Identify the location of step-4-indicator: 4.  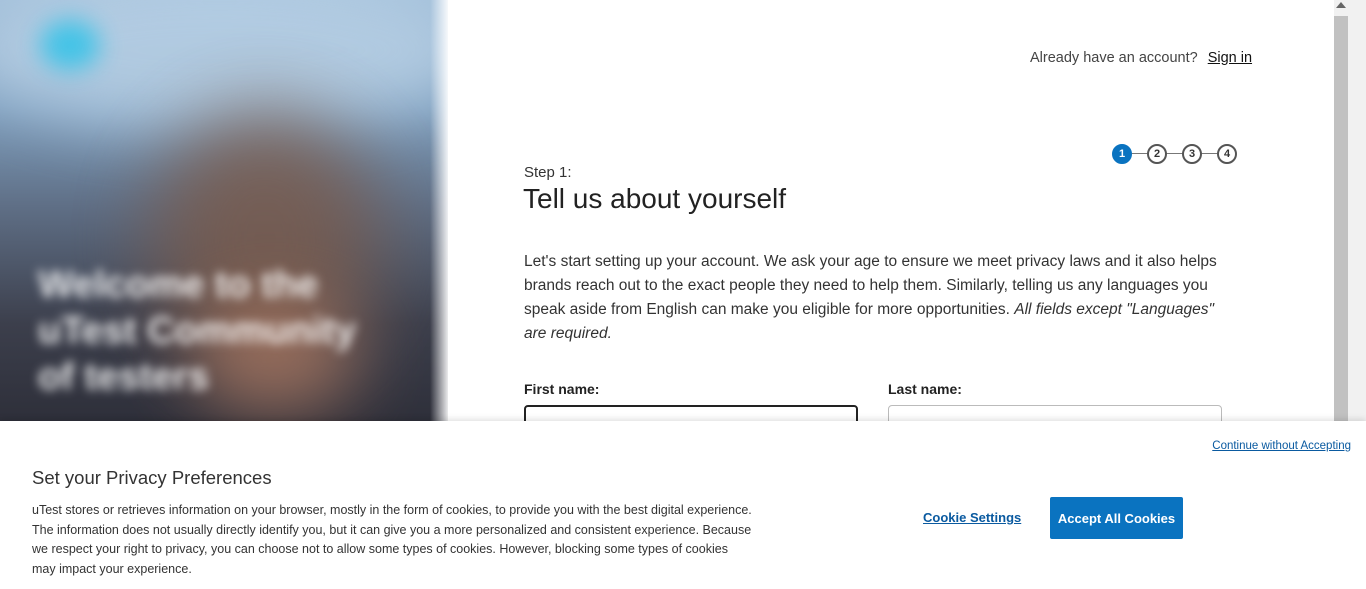
(1227, 154).